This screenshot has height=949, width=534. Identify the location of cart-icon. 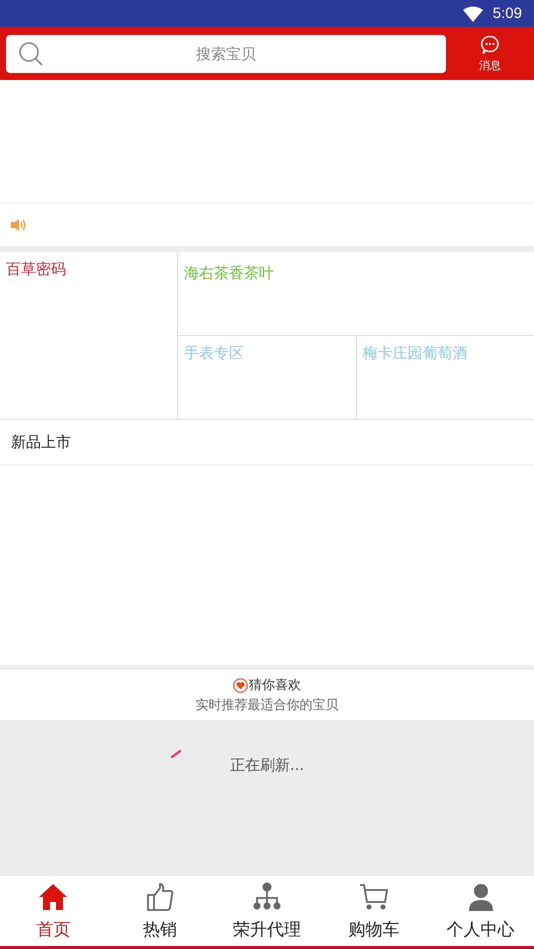
(373, 897).